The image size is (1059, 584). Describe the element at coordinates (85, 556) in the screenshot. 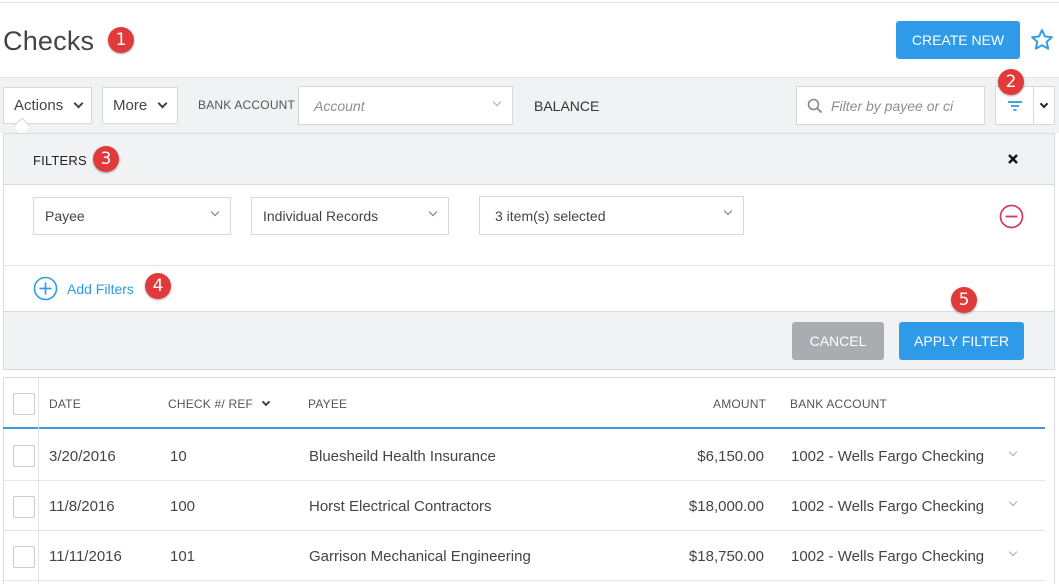

I see `row-date: 11/11/2016` at that location.